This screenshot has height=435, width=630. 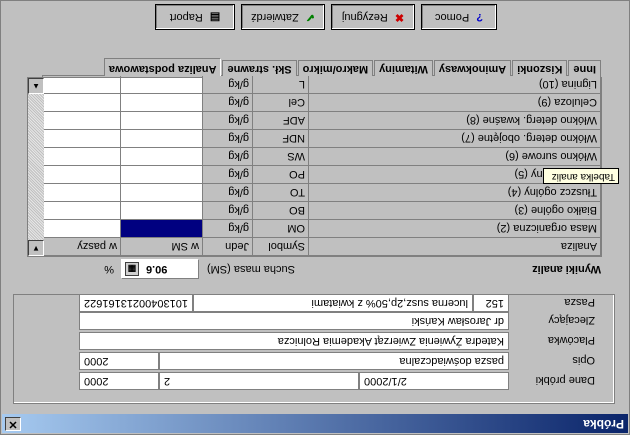 What do you see at coordinates (454, 246) in the screenshot?
I see `header-analiza: Analiza` at bounding box center [454, 246].